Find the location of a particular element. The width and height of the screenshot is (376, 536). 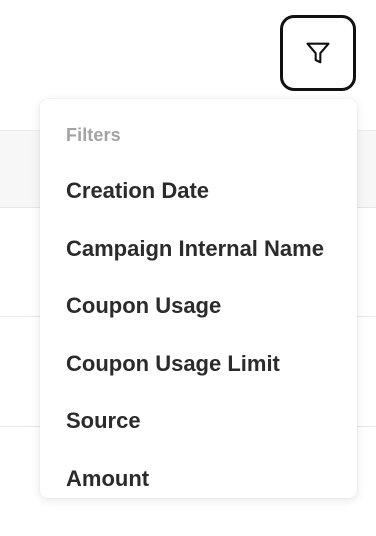

filter-option-coupon-usage: Coupon Usage is located at coordinates (143, 306).